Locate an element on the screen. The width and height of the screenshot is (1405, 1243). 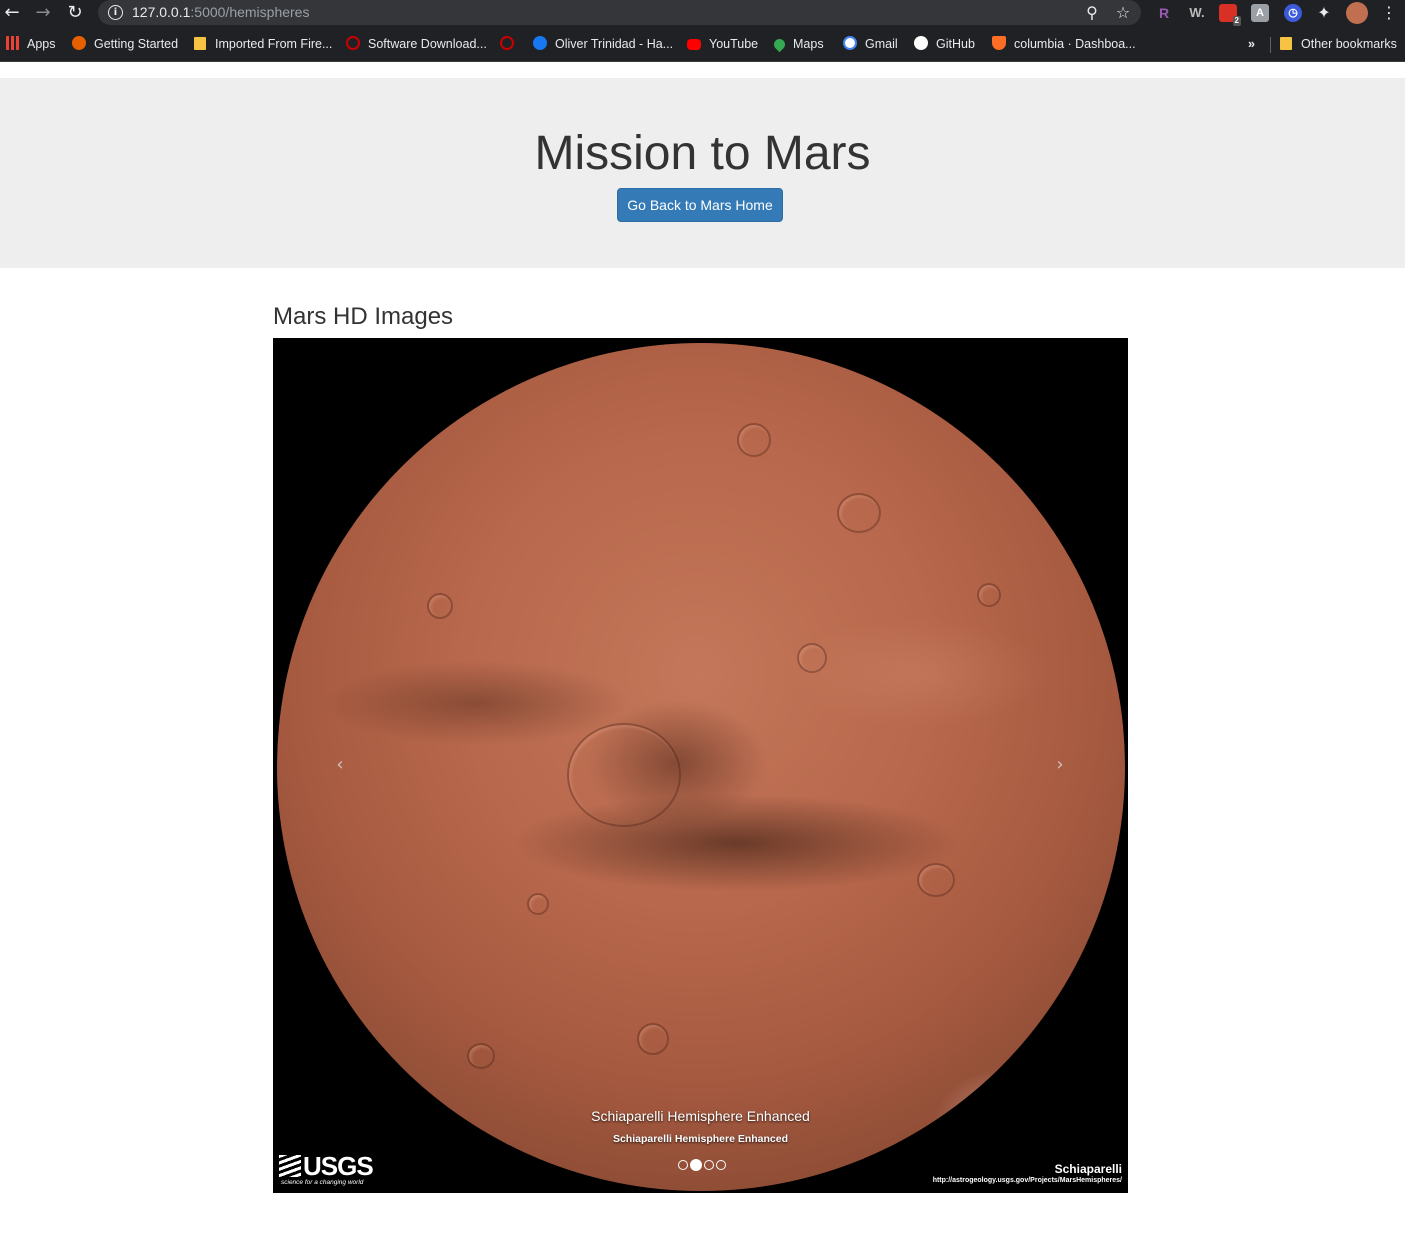
url-path: :5000/hemispheres is located at coordinates (250, 12).